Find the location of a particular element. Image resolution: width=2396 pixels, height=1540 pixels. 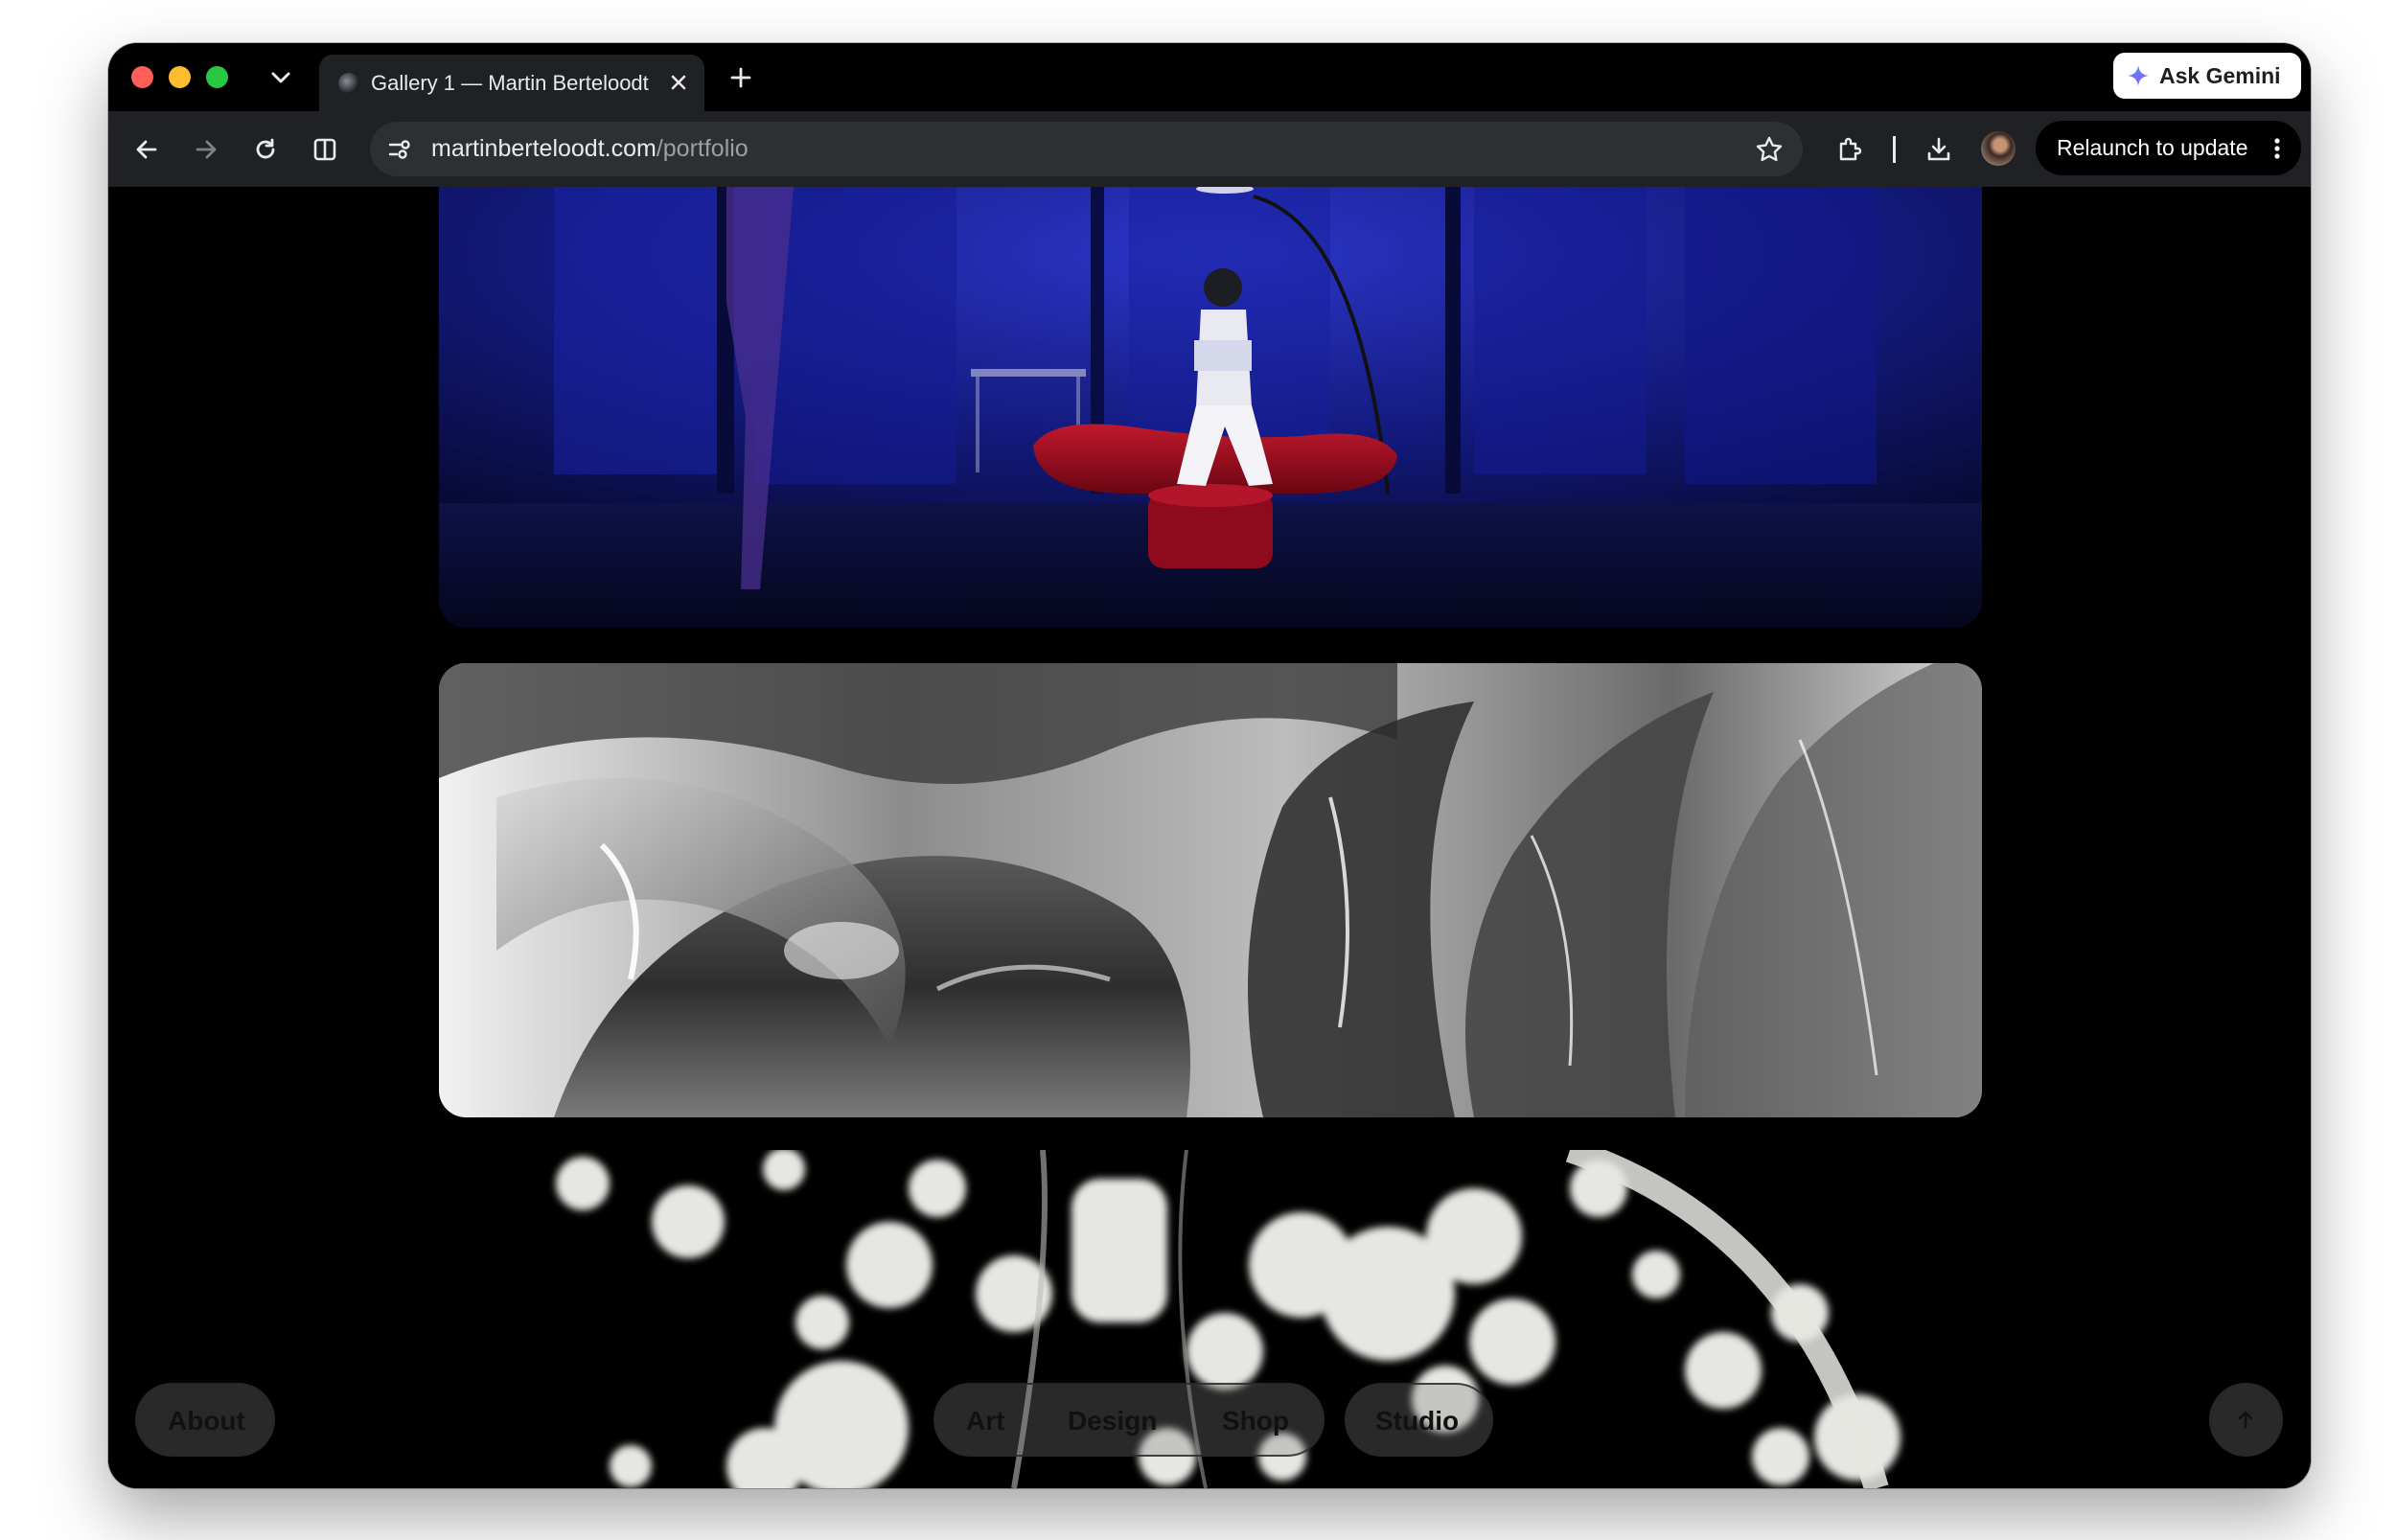

site-info-icon is located at coordinates (399, 149).